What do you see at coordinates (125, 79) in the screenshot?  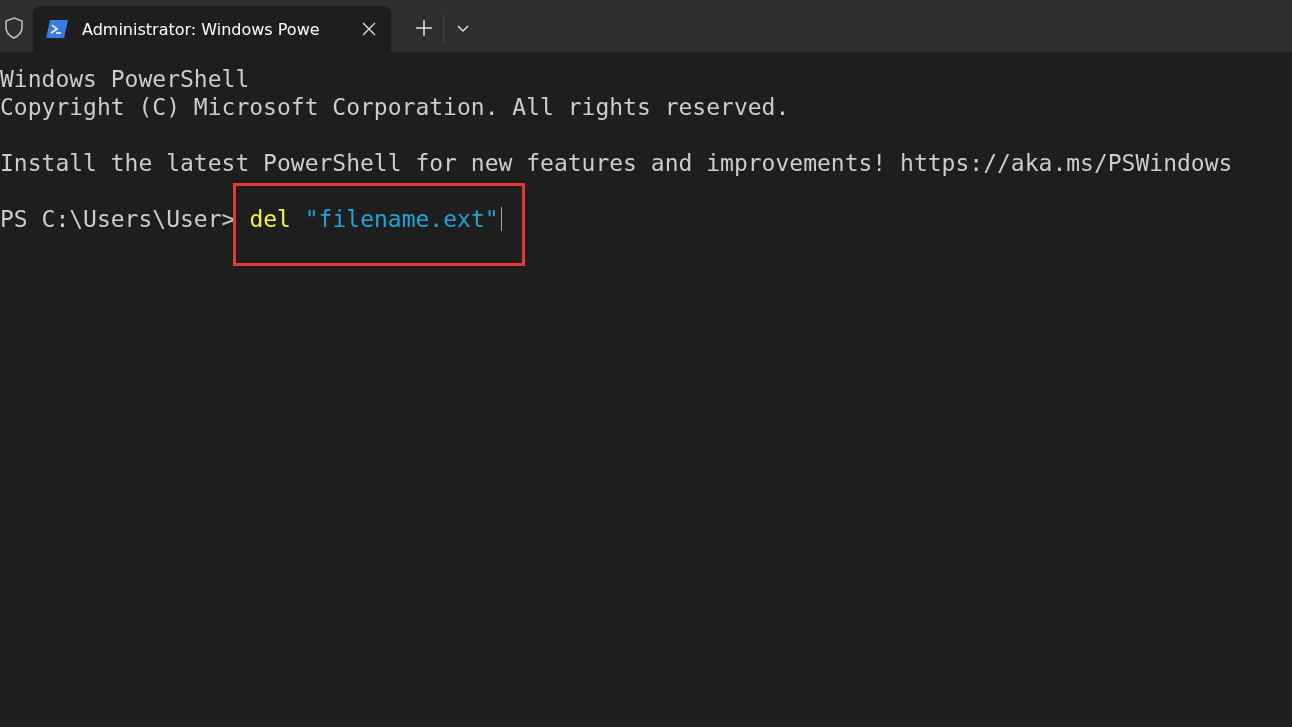 I see `terminal-text: Windows PowerShell` at bounding box center [125, 79].